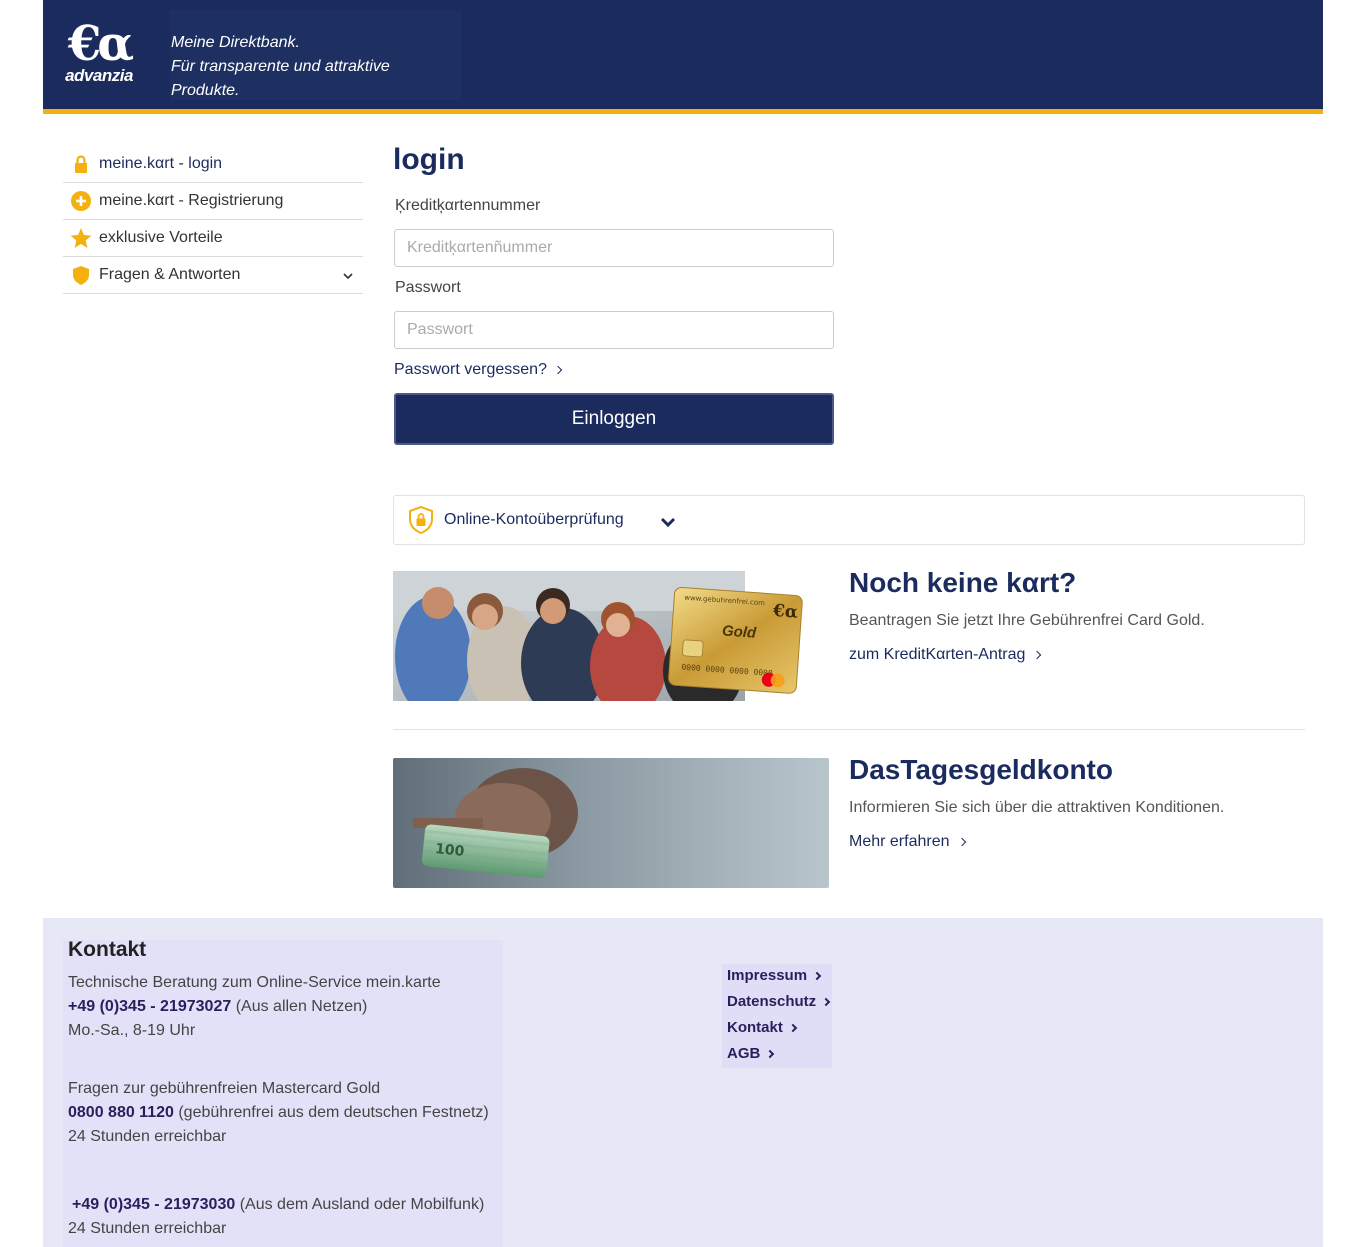  I want to click on card-number-input, so click(614, 248).